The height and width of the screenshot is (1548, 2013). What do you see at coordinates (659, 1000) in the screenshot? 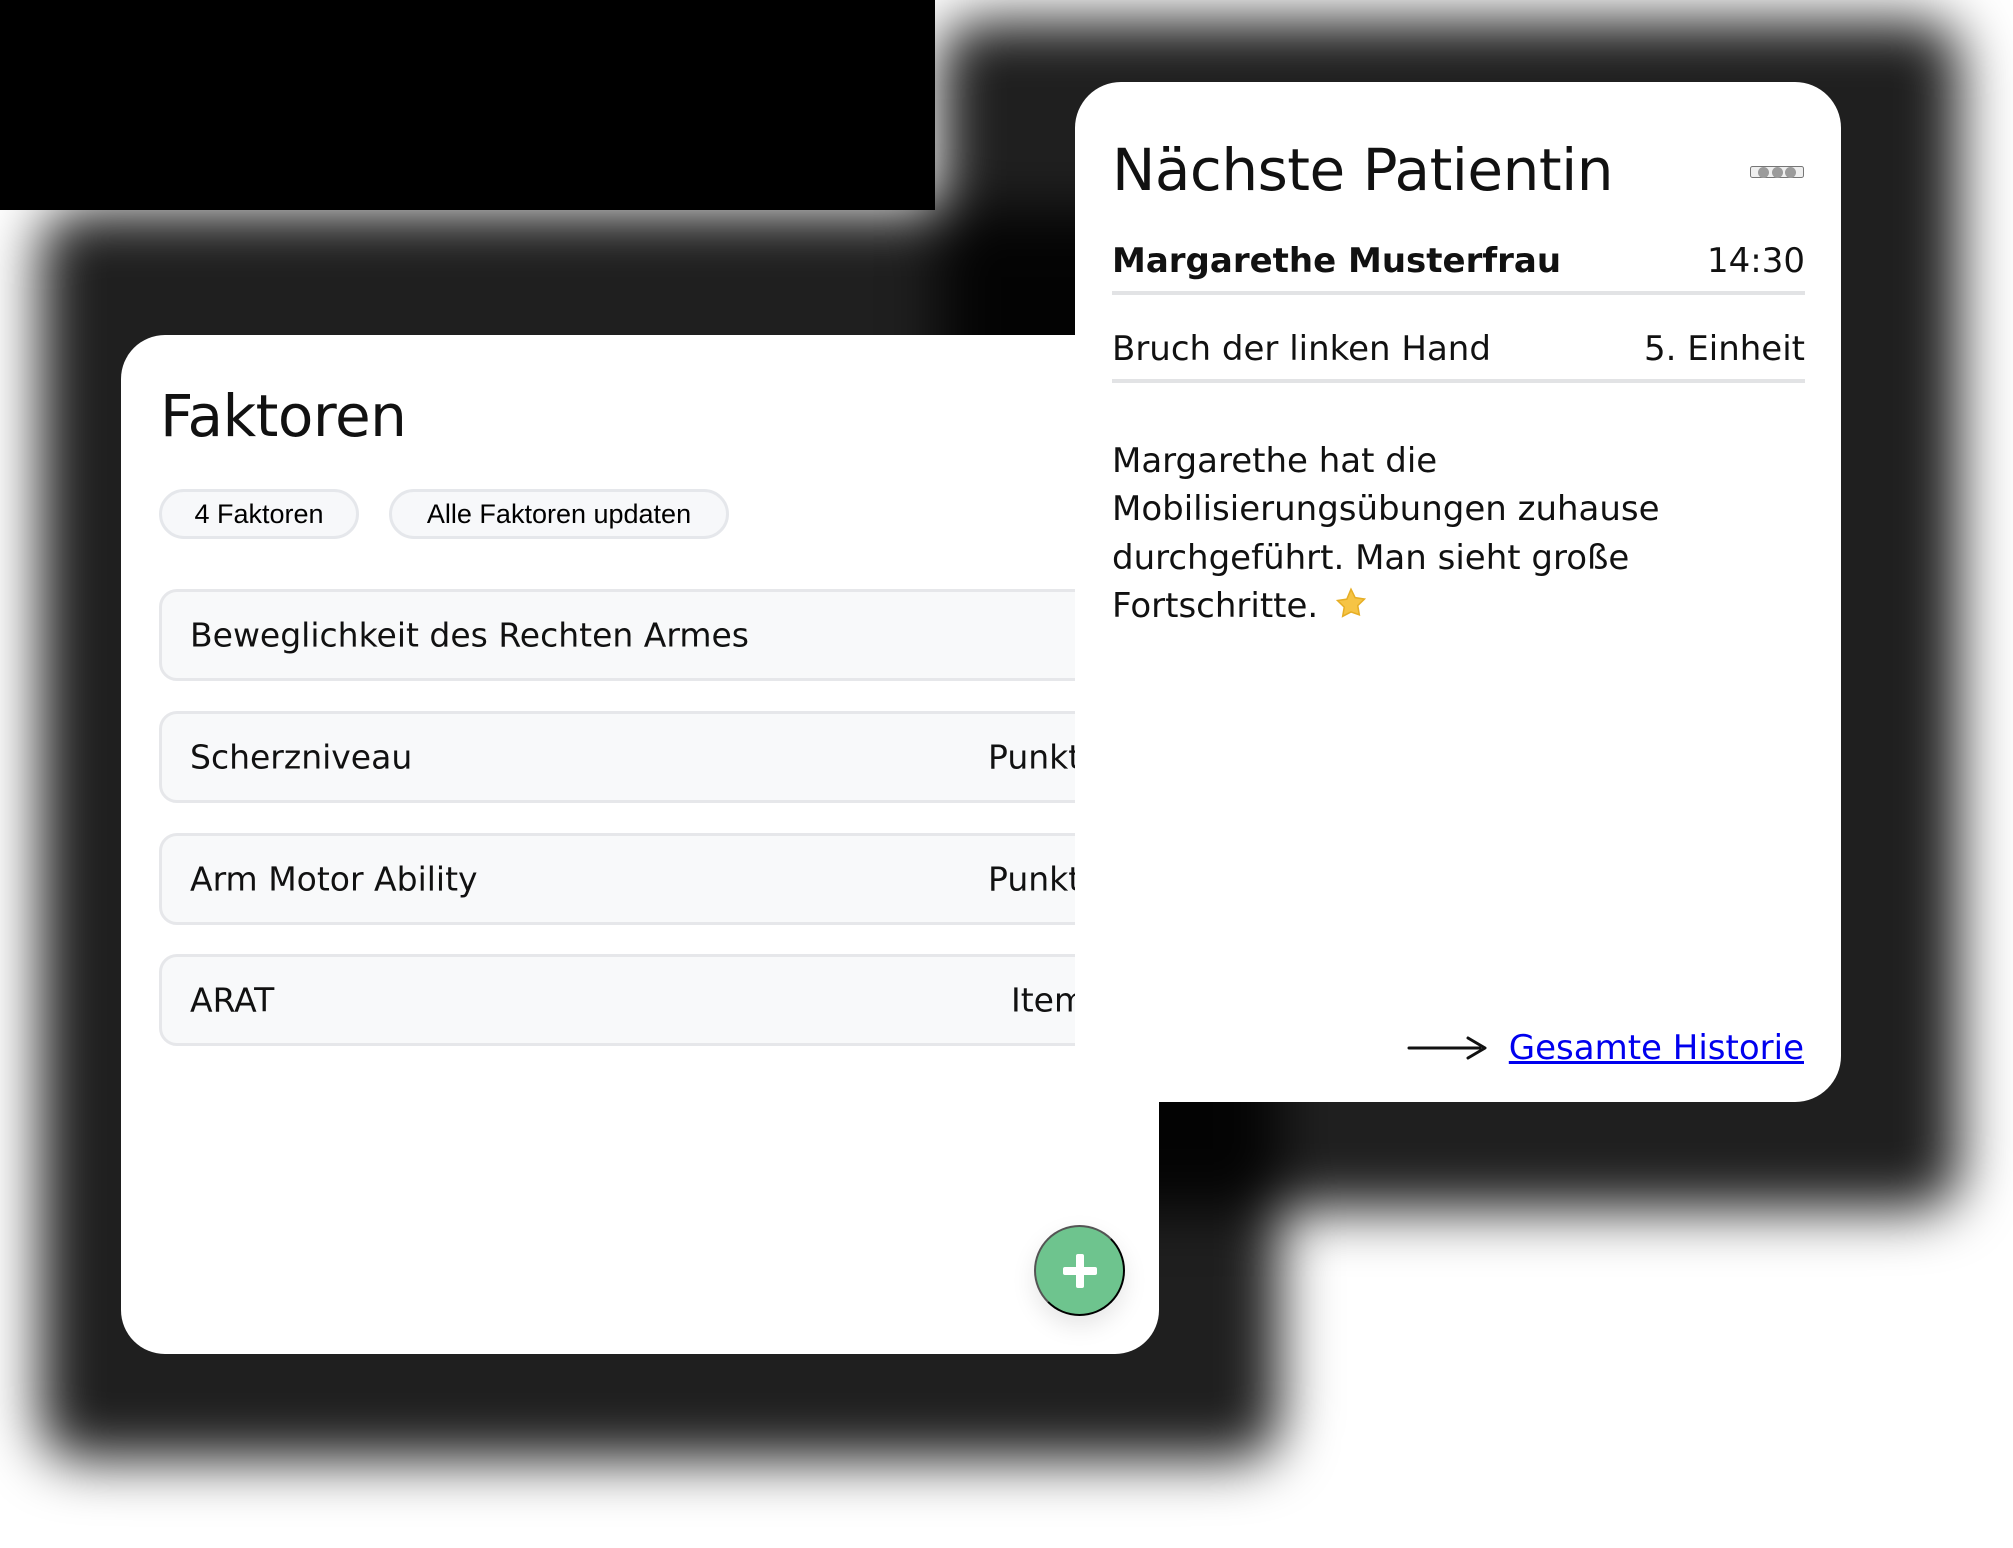
I see `factor-row: ARAT Item` at bounding box center [659, 1000].